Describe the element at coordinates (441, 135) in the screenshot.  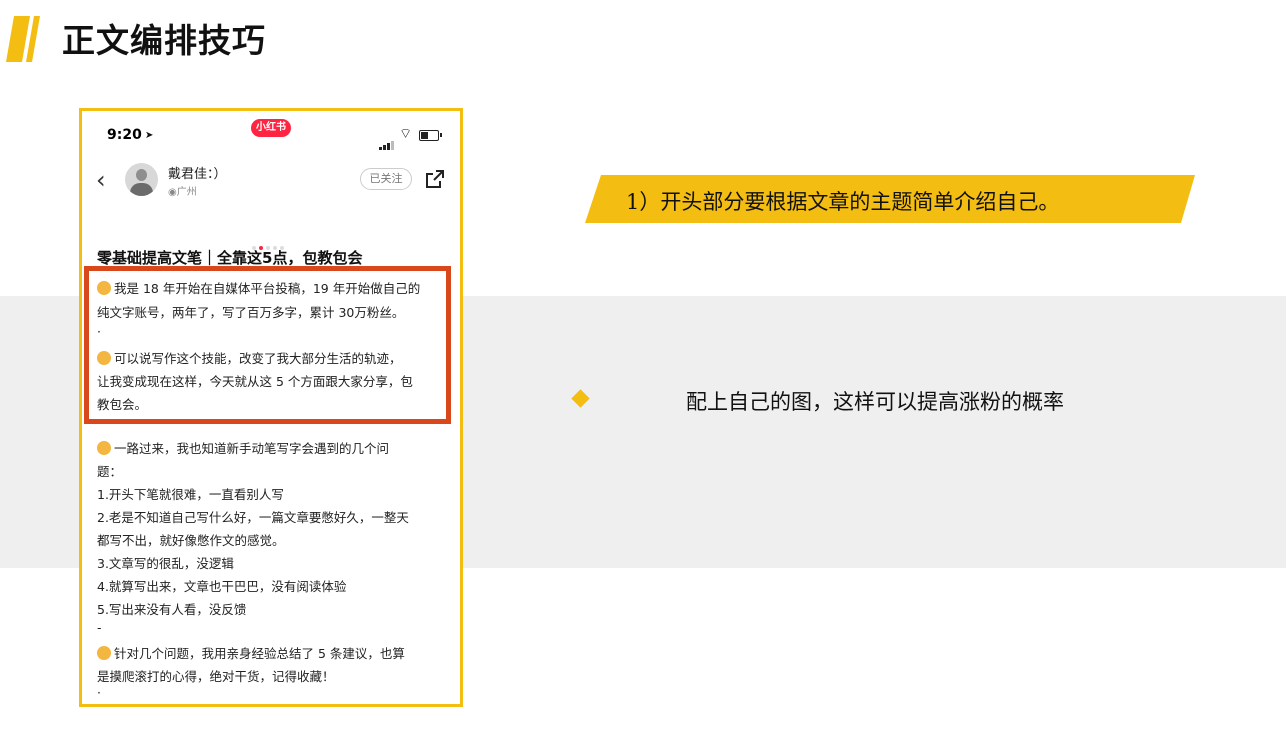
I see `battery-cap` at that location.